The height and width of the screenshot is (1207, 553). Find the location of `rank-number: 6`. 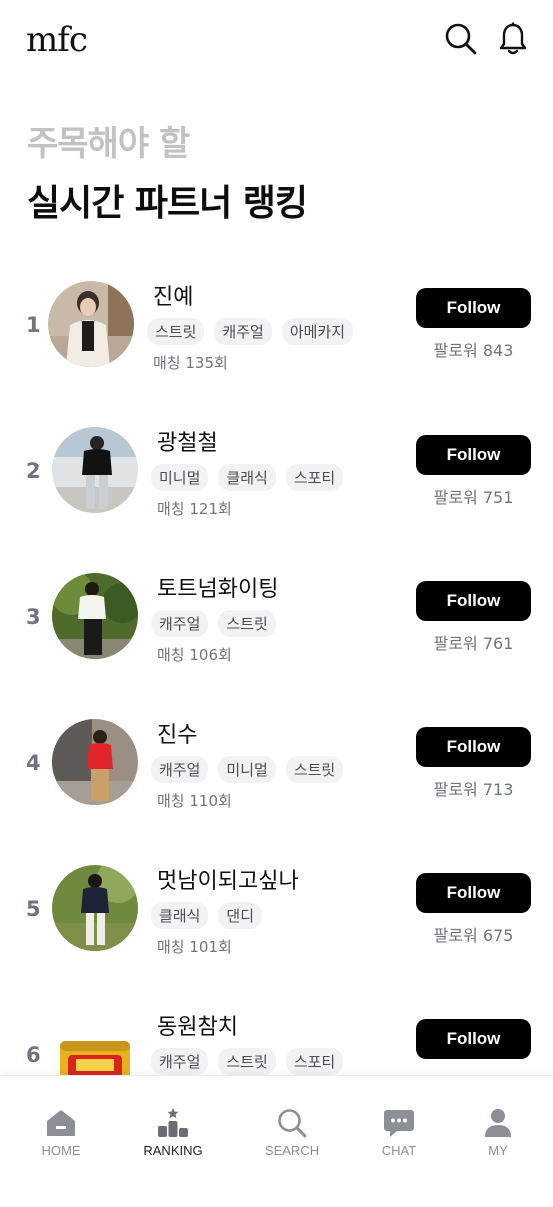

rank-number: 6 is located at coordinates (33, 1055).